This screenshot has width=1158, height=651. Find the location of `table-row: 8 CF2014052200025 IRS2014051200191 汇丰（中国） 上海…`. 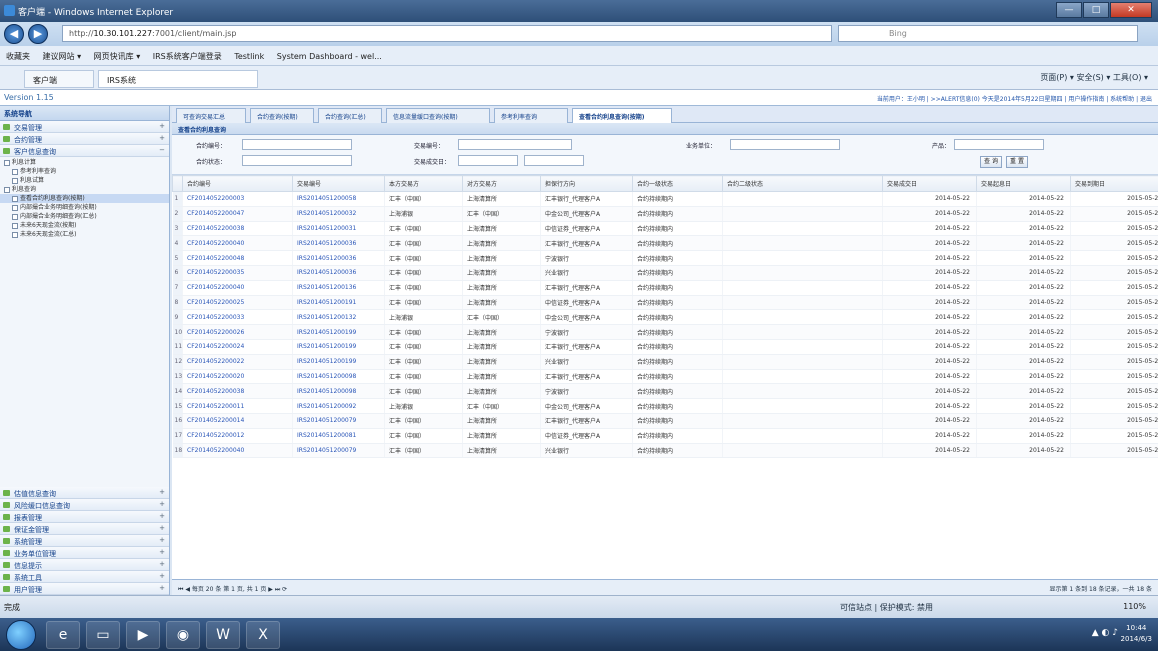

table-row: 8 CF2014052200025 IRS2014051200191 汇丰（中国） 上海… is located at coordinates (665, 303).